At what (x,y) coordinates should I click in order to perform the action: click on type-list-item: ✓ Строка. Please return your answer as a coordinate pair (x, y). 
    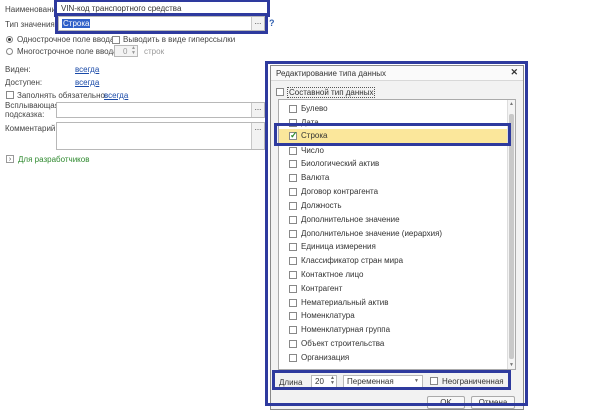
    Looking at the image, I should click on (393, 136).